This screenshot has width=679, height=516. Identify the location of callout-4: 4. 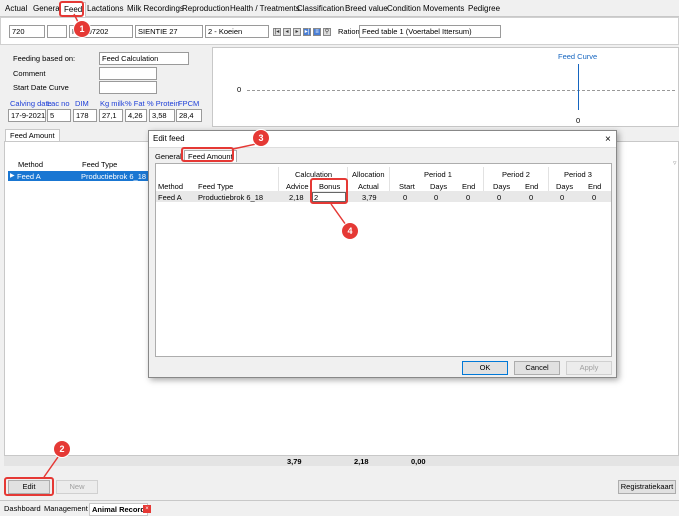
(350, 231).